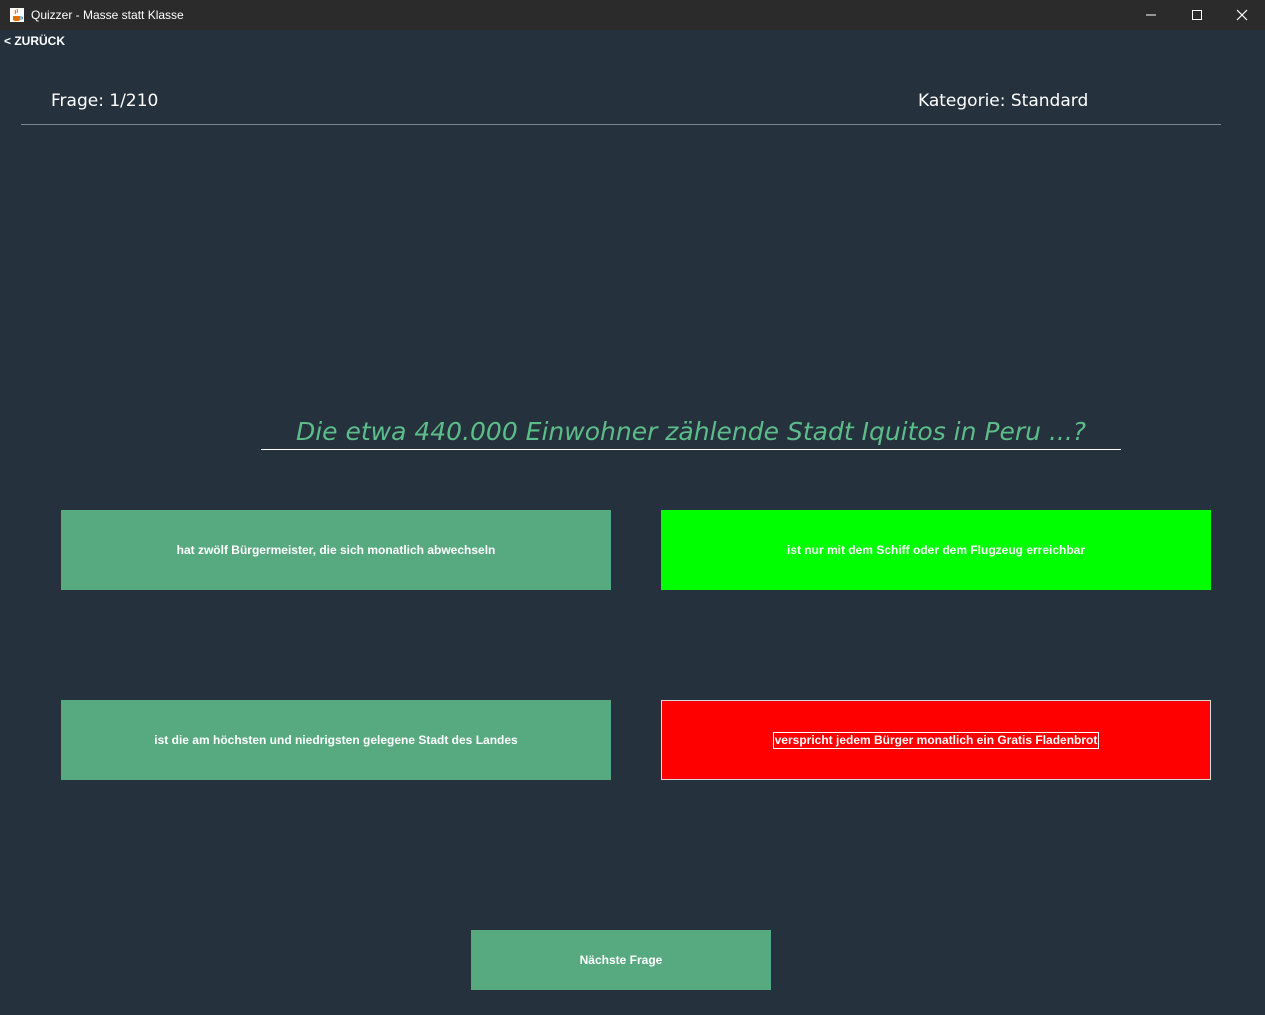  I want to click on next-question-label: Nächste Frage, so click(621, 960).